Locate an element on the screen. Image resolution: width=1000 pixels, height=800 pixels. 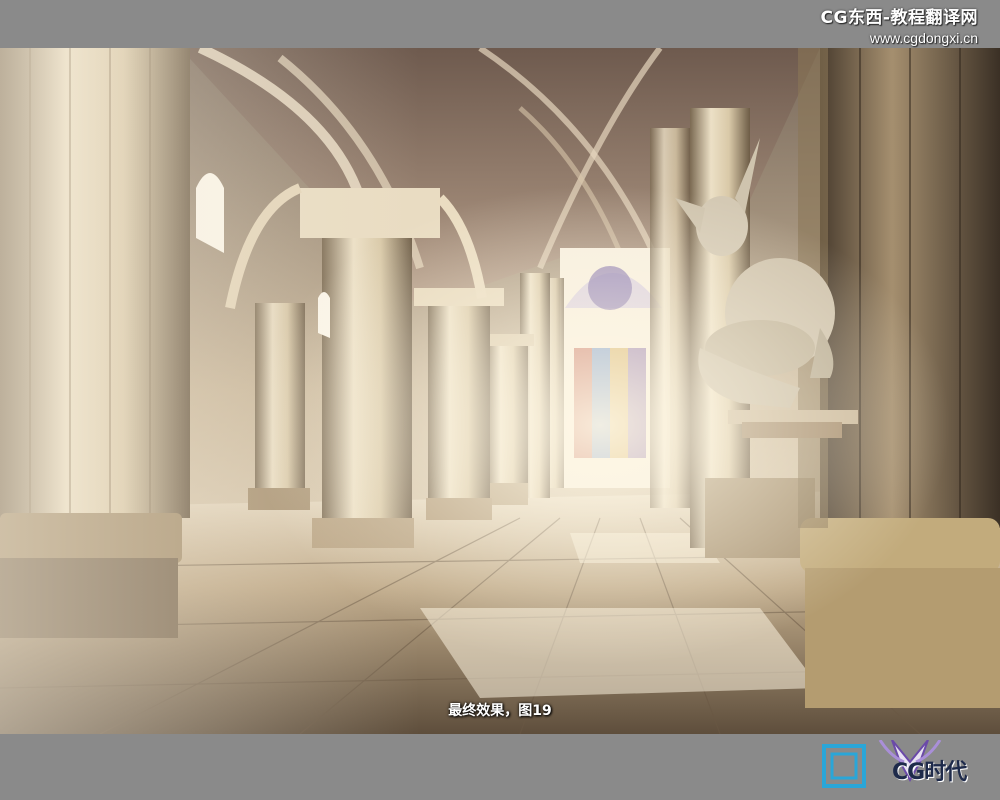
watermark-title: CG东西-教程翻译网 is located at coordinates (899, 18).